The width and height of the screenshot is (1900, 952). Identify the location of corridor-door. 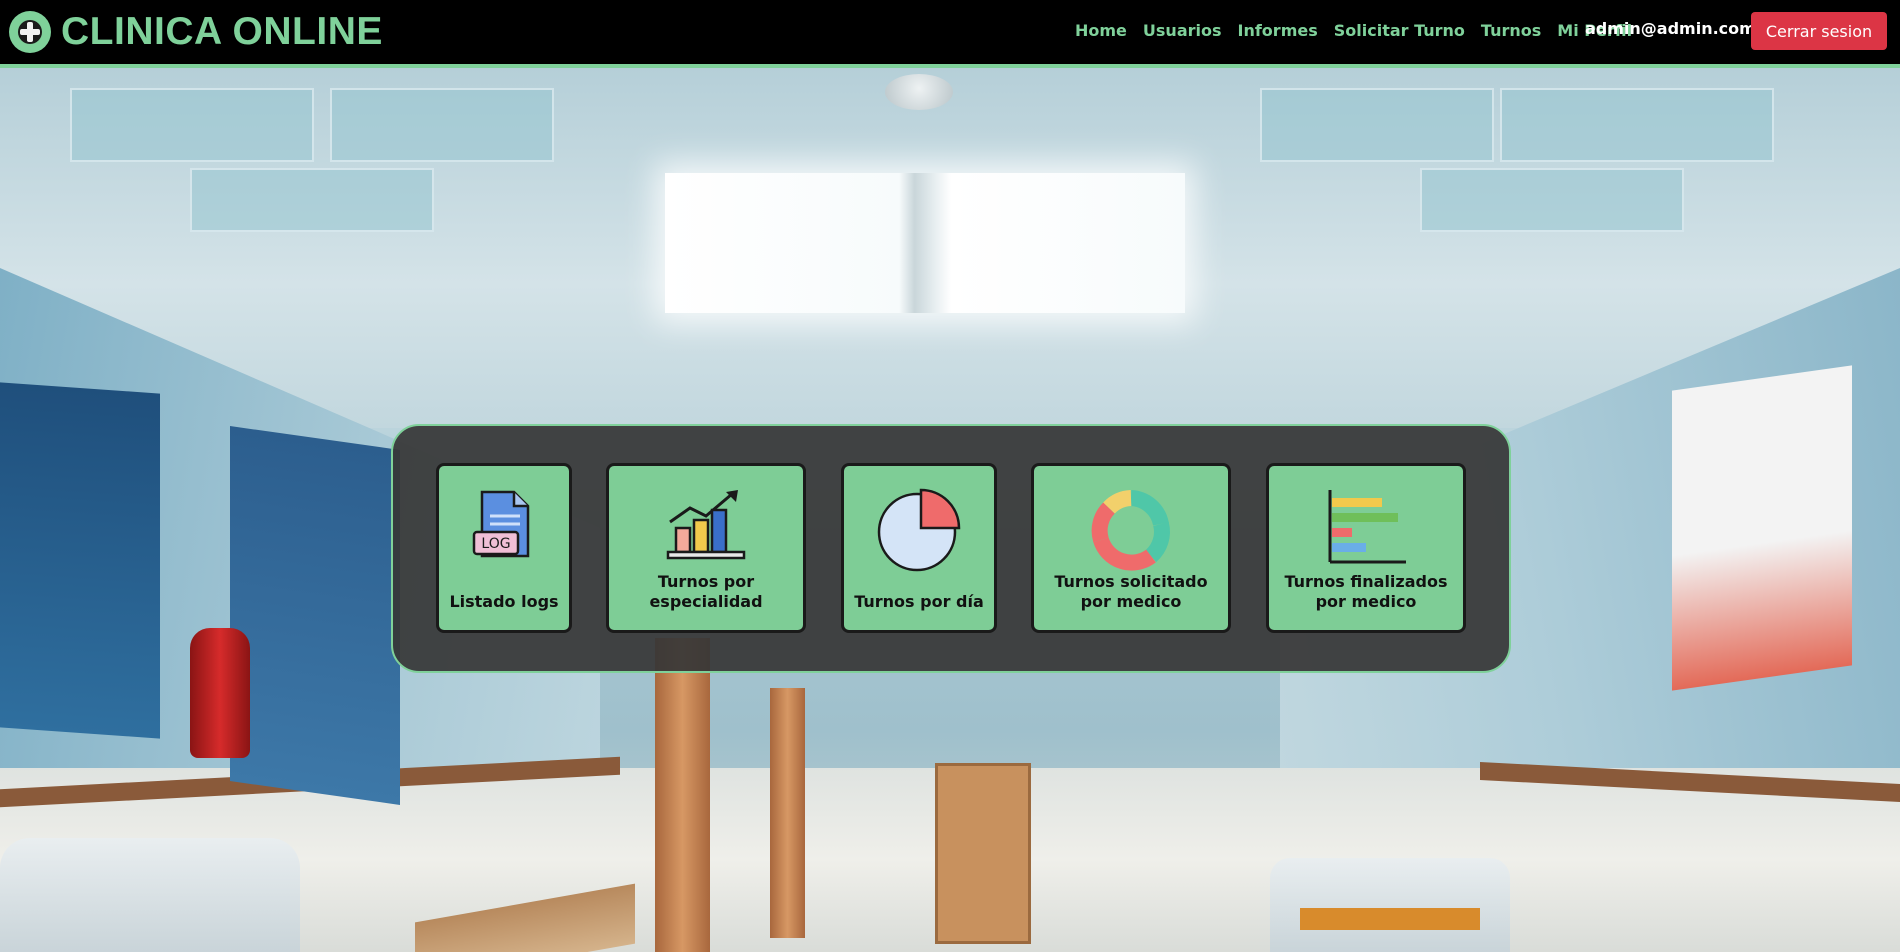
(983, 853).